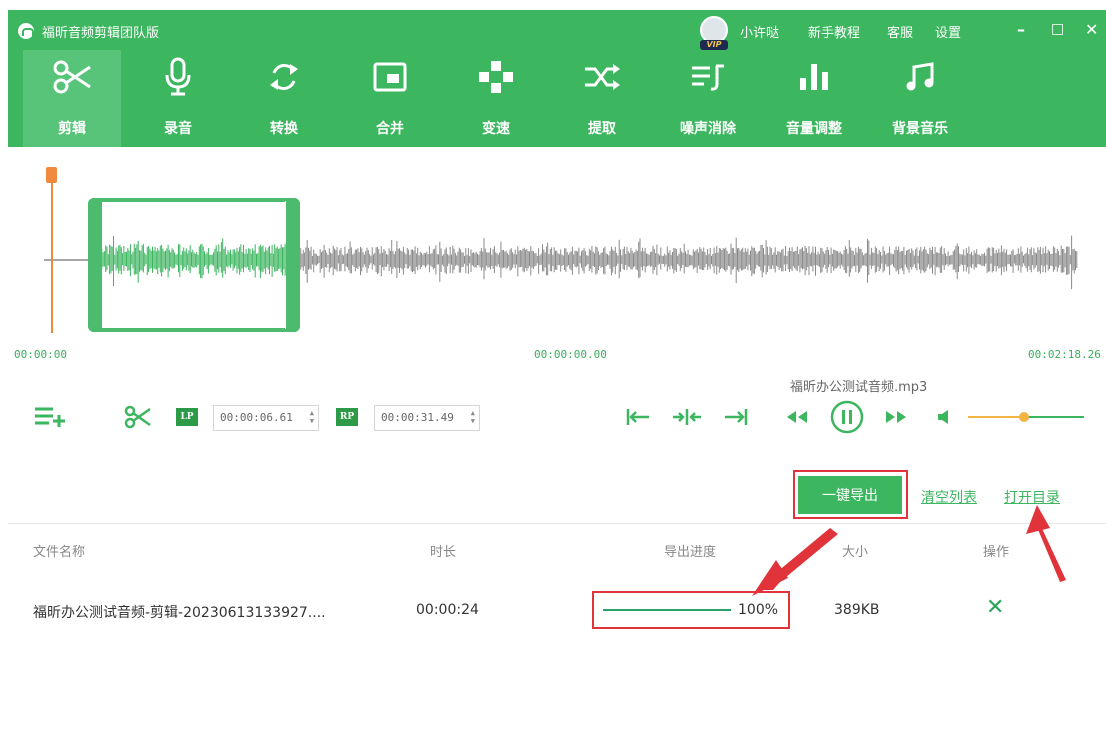 The image size is (1106, 731). I want to click on fast-forward-icon, so click(896, 417).